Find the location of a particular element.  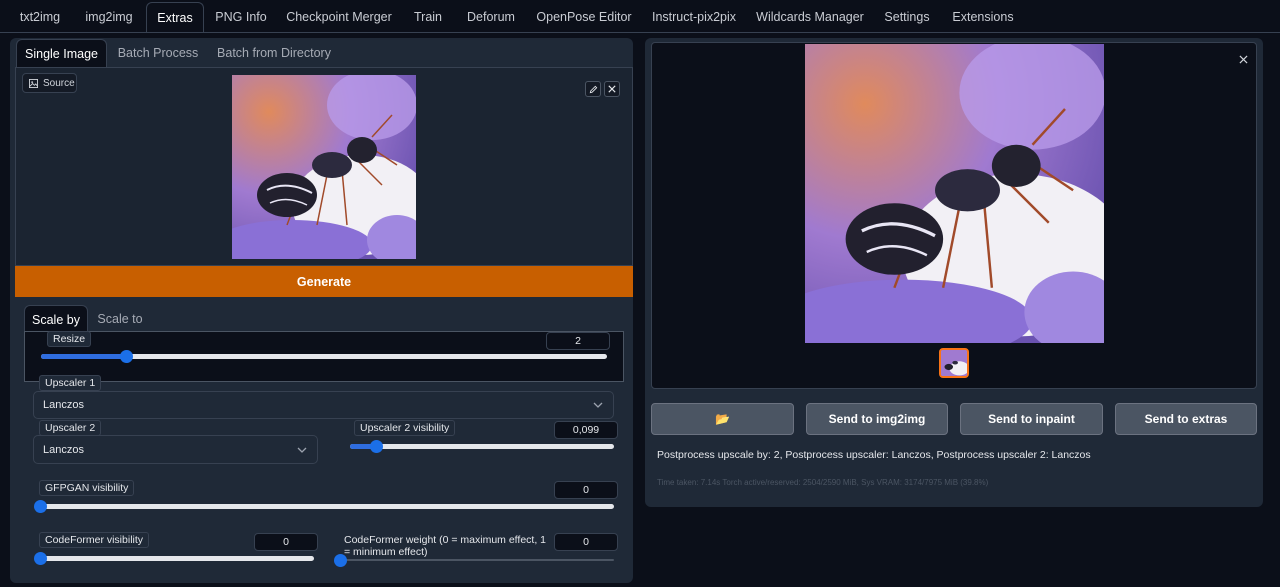

open-folder-button: 📂 is located at coordinates (722, 419).